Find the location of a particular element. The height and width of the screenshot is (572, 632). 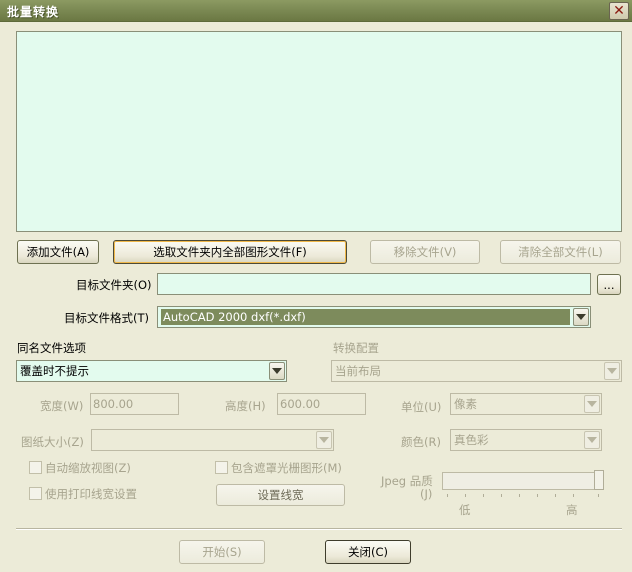

target-folder-label: 目标文件夹(O) is located at coordinates (114, 285).